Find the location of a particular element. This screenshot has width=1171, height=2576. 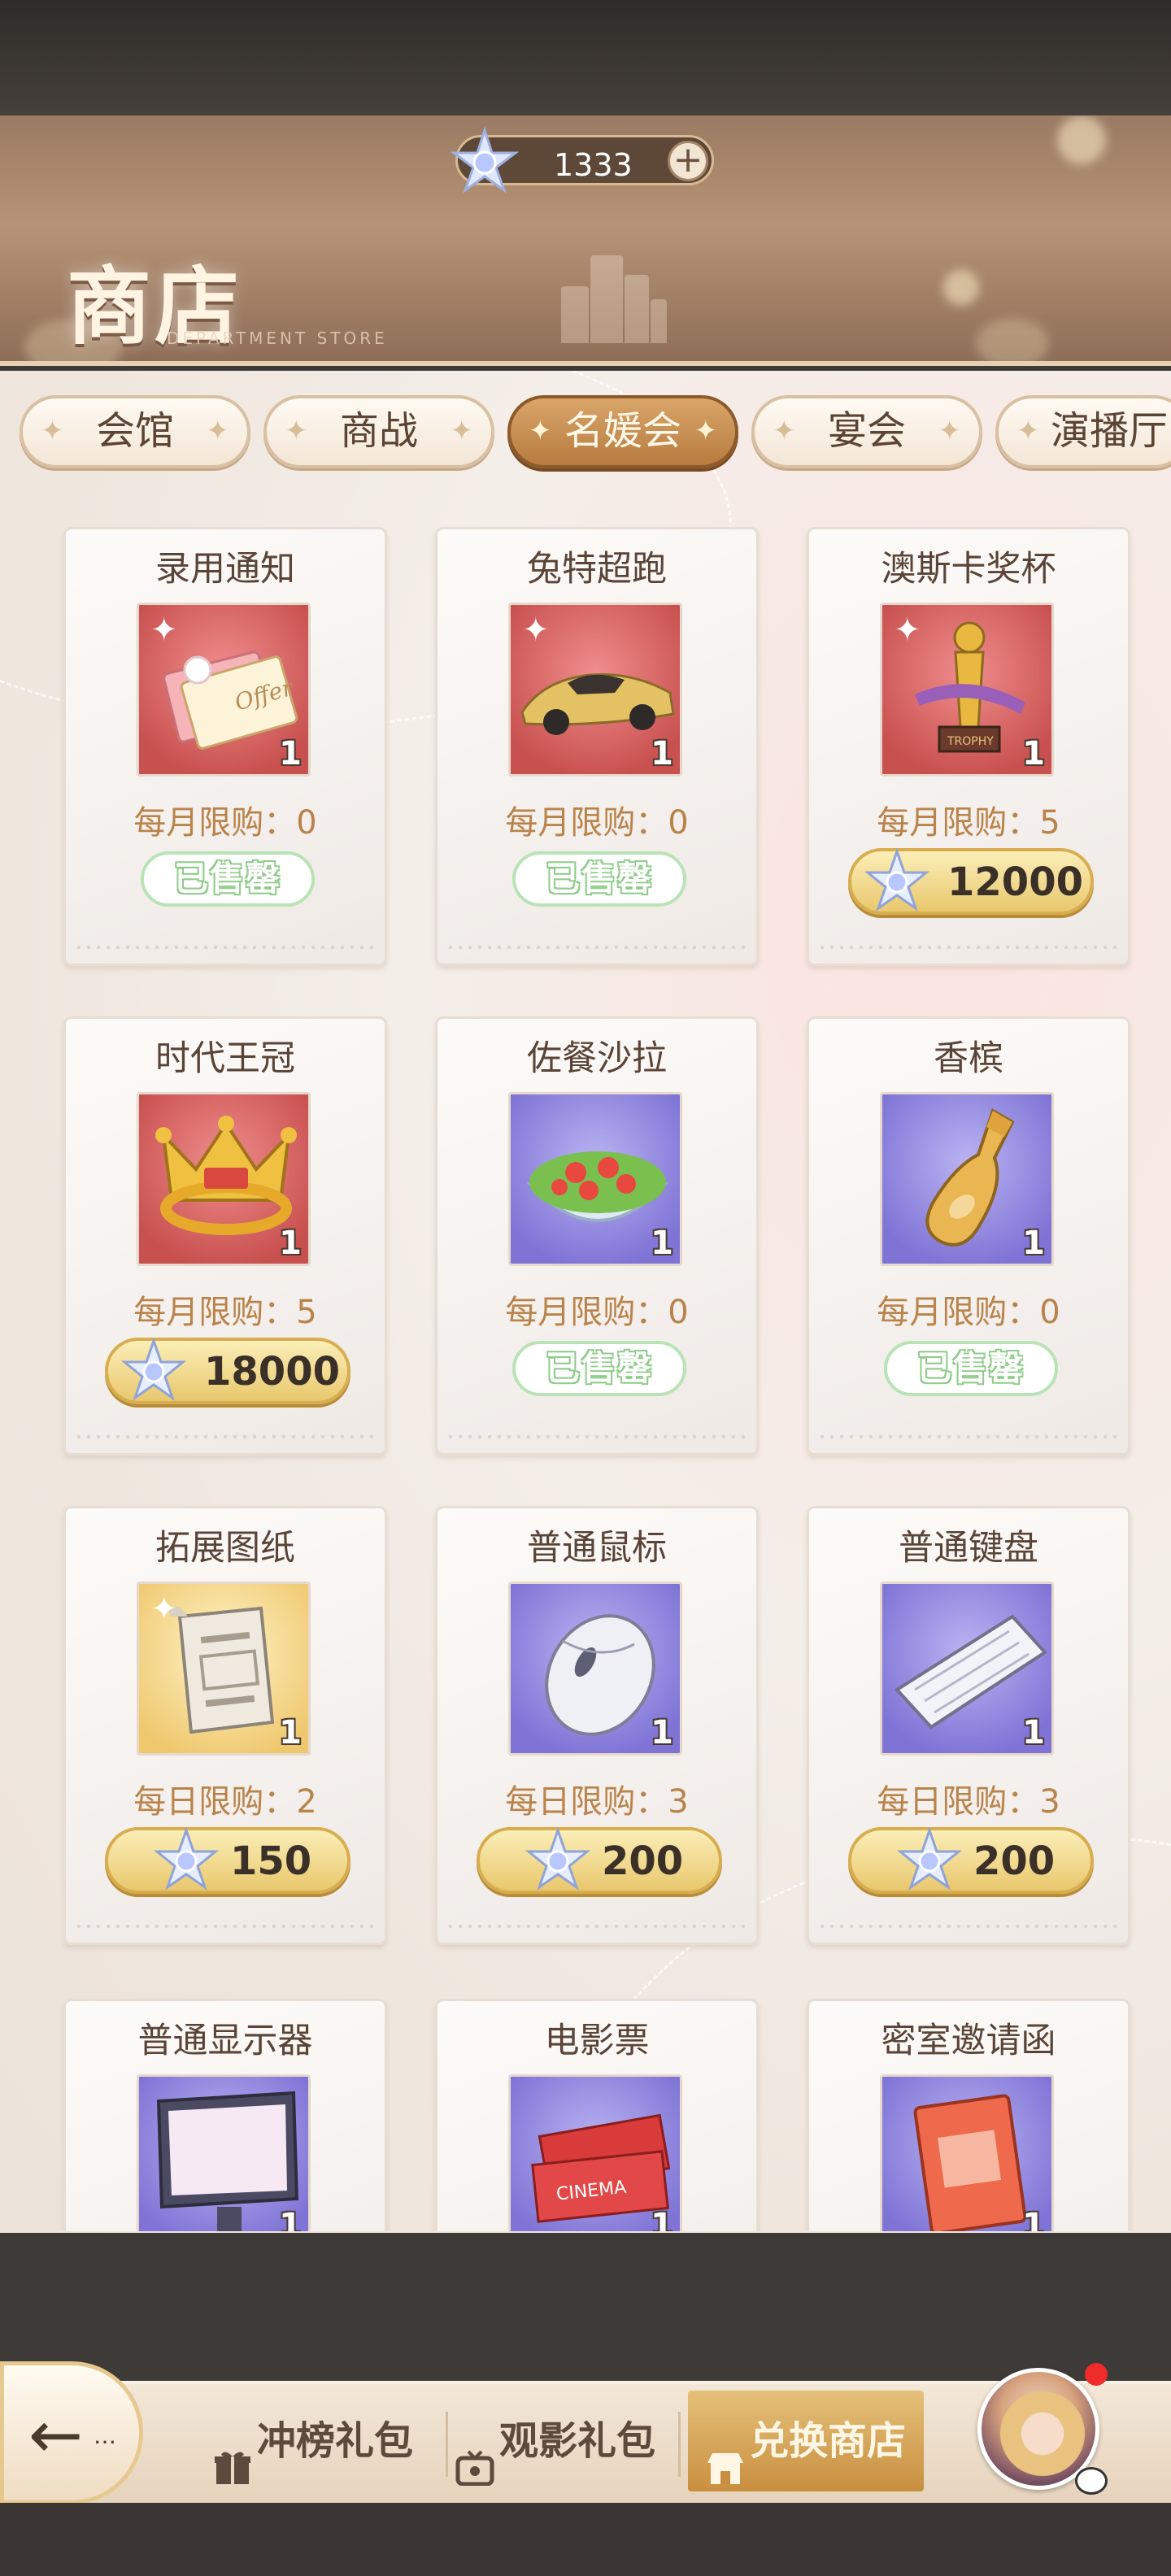

shop-item-card: 录用通知 ✦ Offer 1 每月限购：0 已售罄 is located at coordinates (225, 747).